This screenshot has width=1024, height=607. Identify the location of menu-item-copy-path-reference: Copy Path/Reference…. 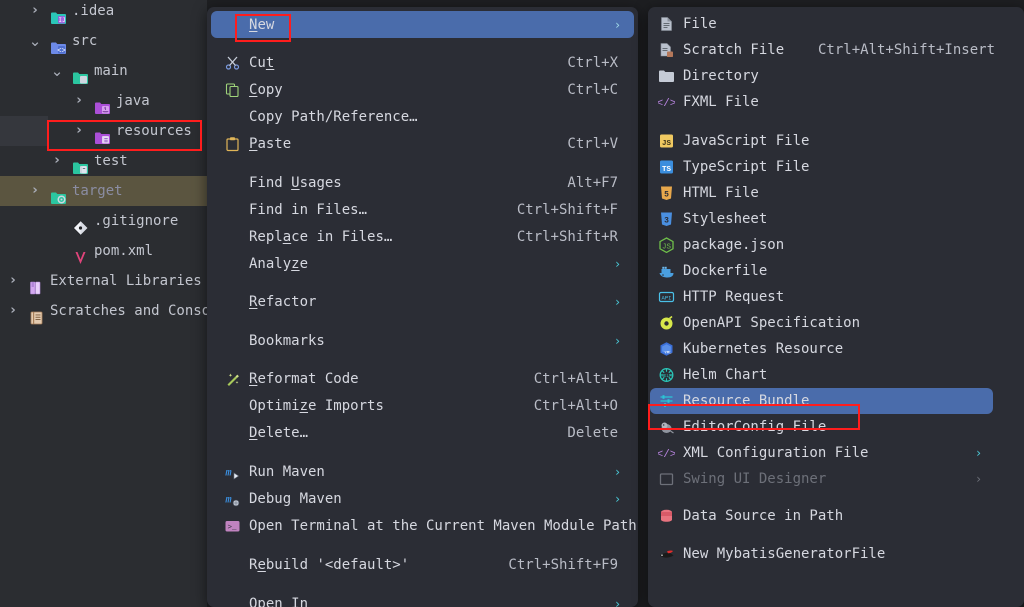
(422, 116).